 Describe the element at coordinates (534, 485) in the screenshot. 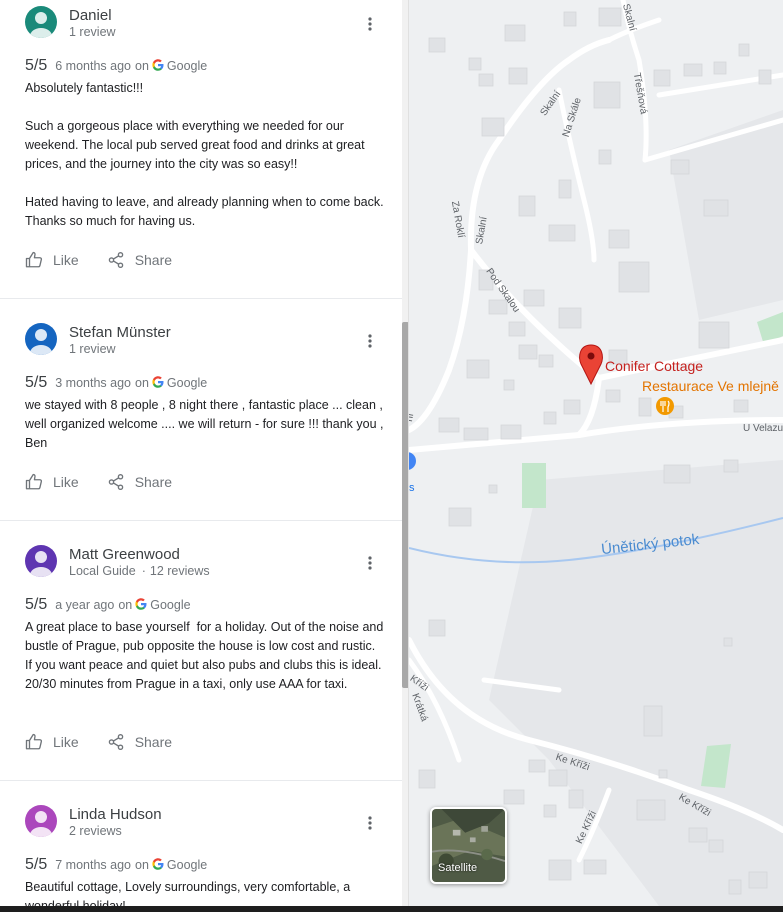

I see `park-area` at that location.